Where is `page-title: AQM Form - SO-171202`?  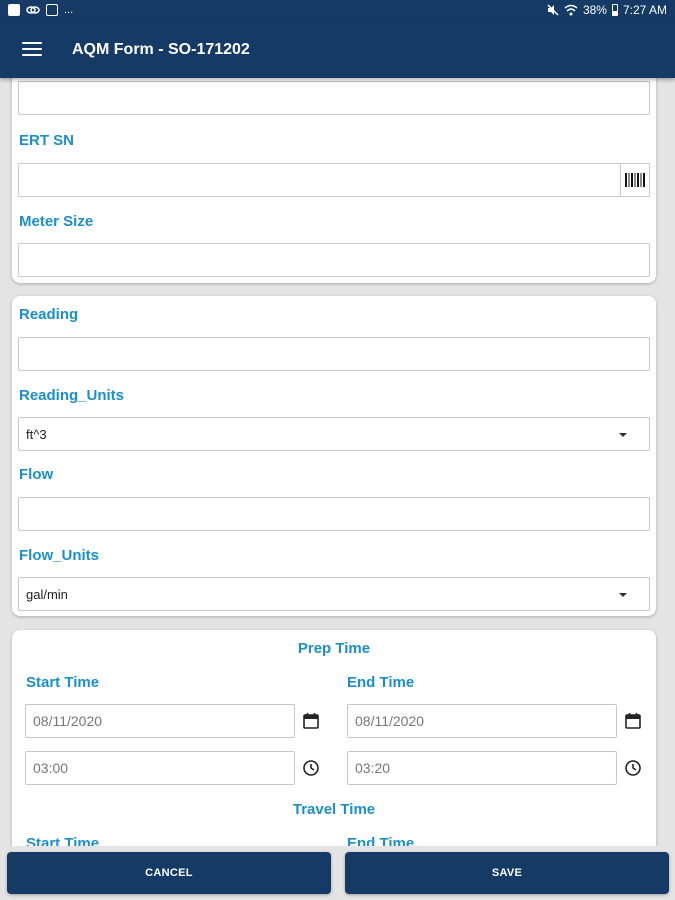
page-title: AQM Form - SO-171202 is located at coordinates (161, 49).